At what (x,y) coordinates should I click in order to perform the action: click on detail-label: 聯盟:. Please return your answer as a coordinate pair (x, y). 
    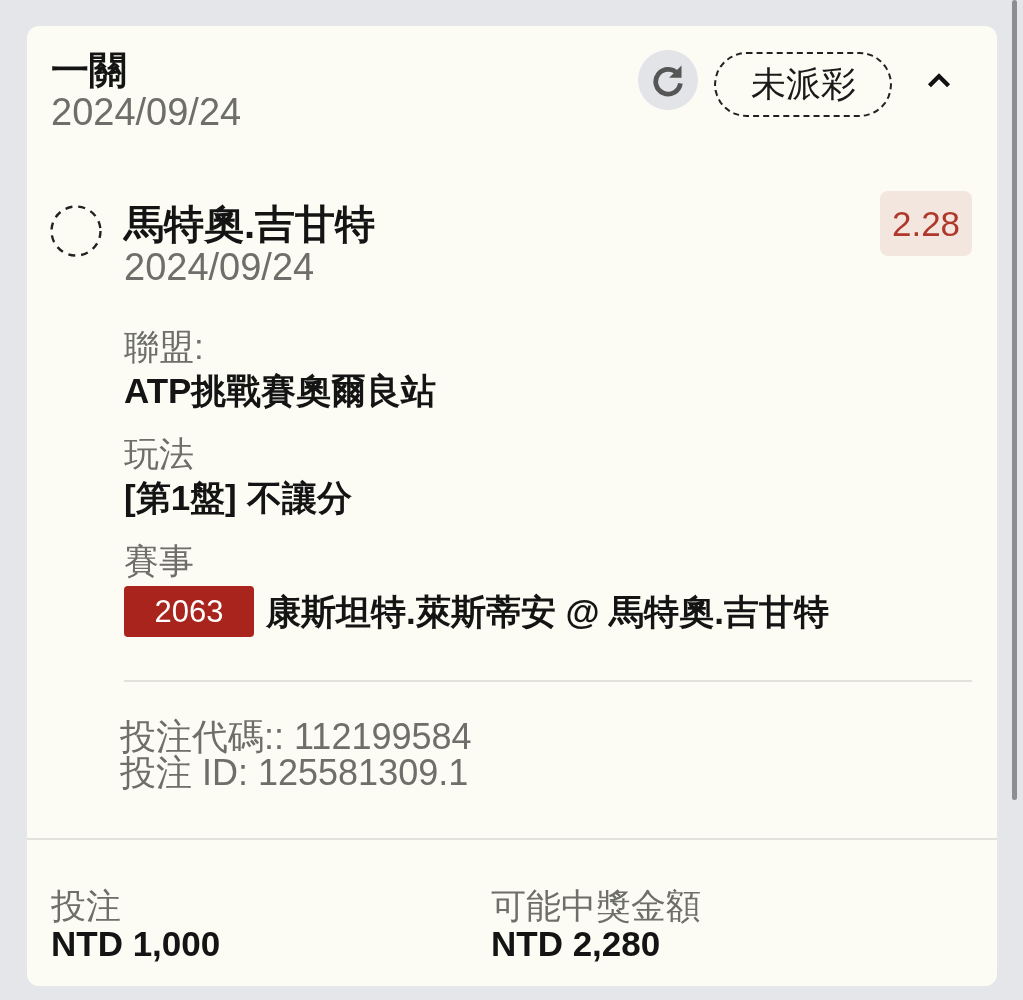
    Looking at the image, I should click on (164, 347).